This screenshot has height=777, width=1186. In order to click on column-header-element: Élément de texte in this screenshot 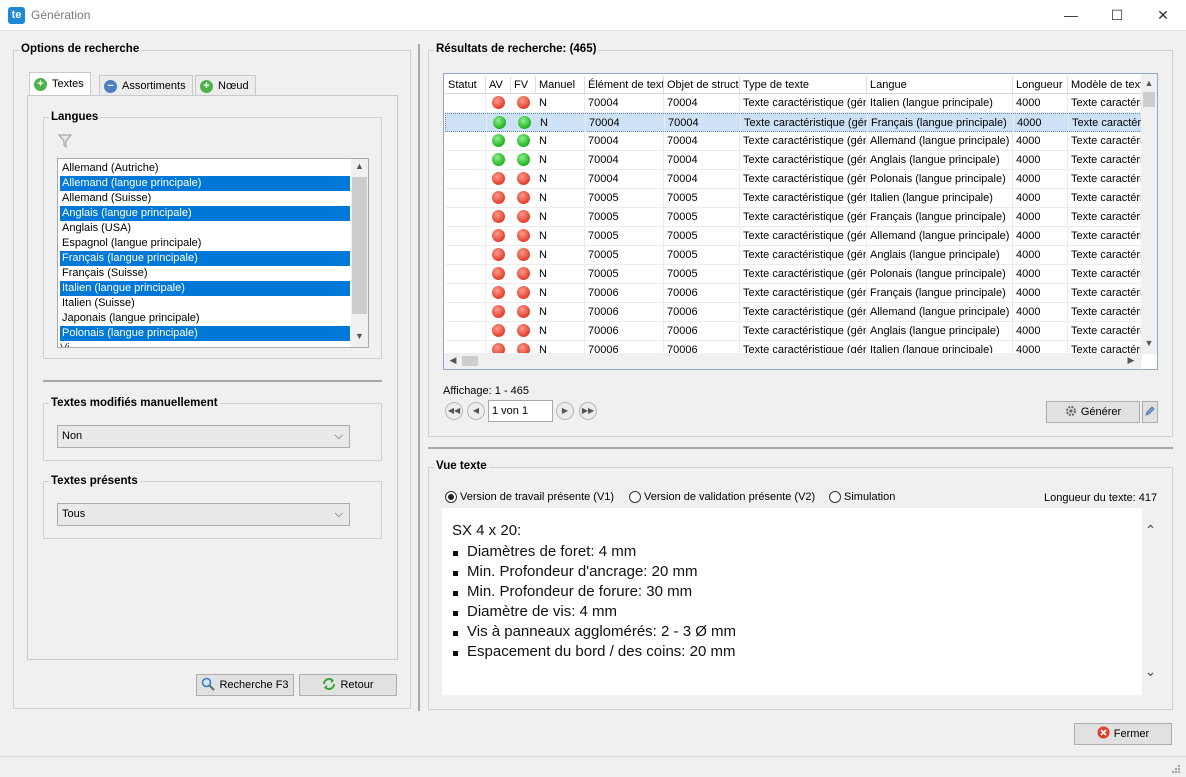, I will do `click(624, 85)`.